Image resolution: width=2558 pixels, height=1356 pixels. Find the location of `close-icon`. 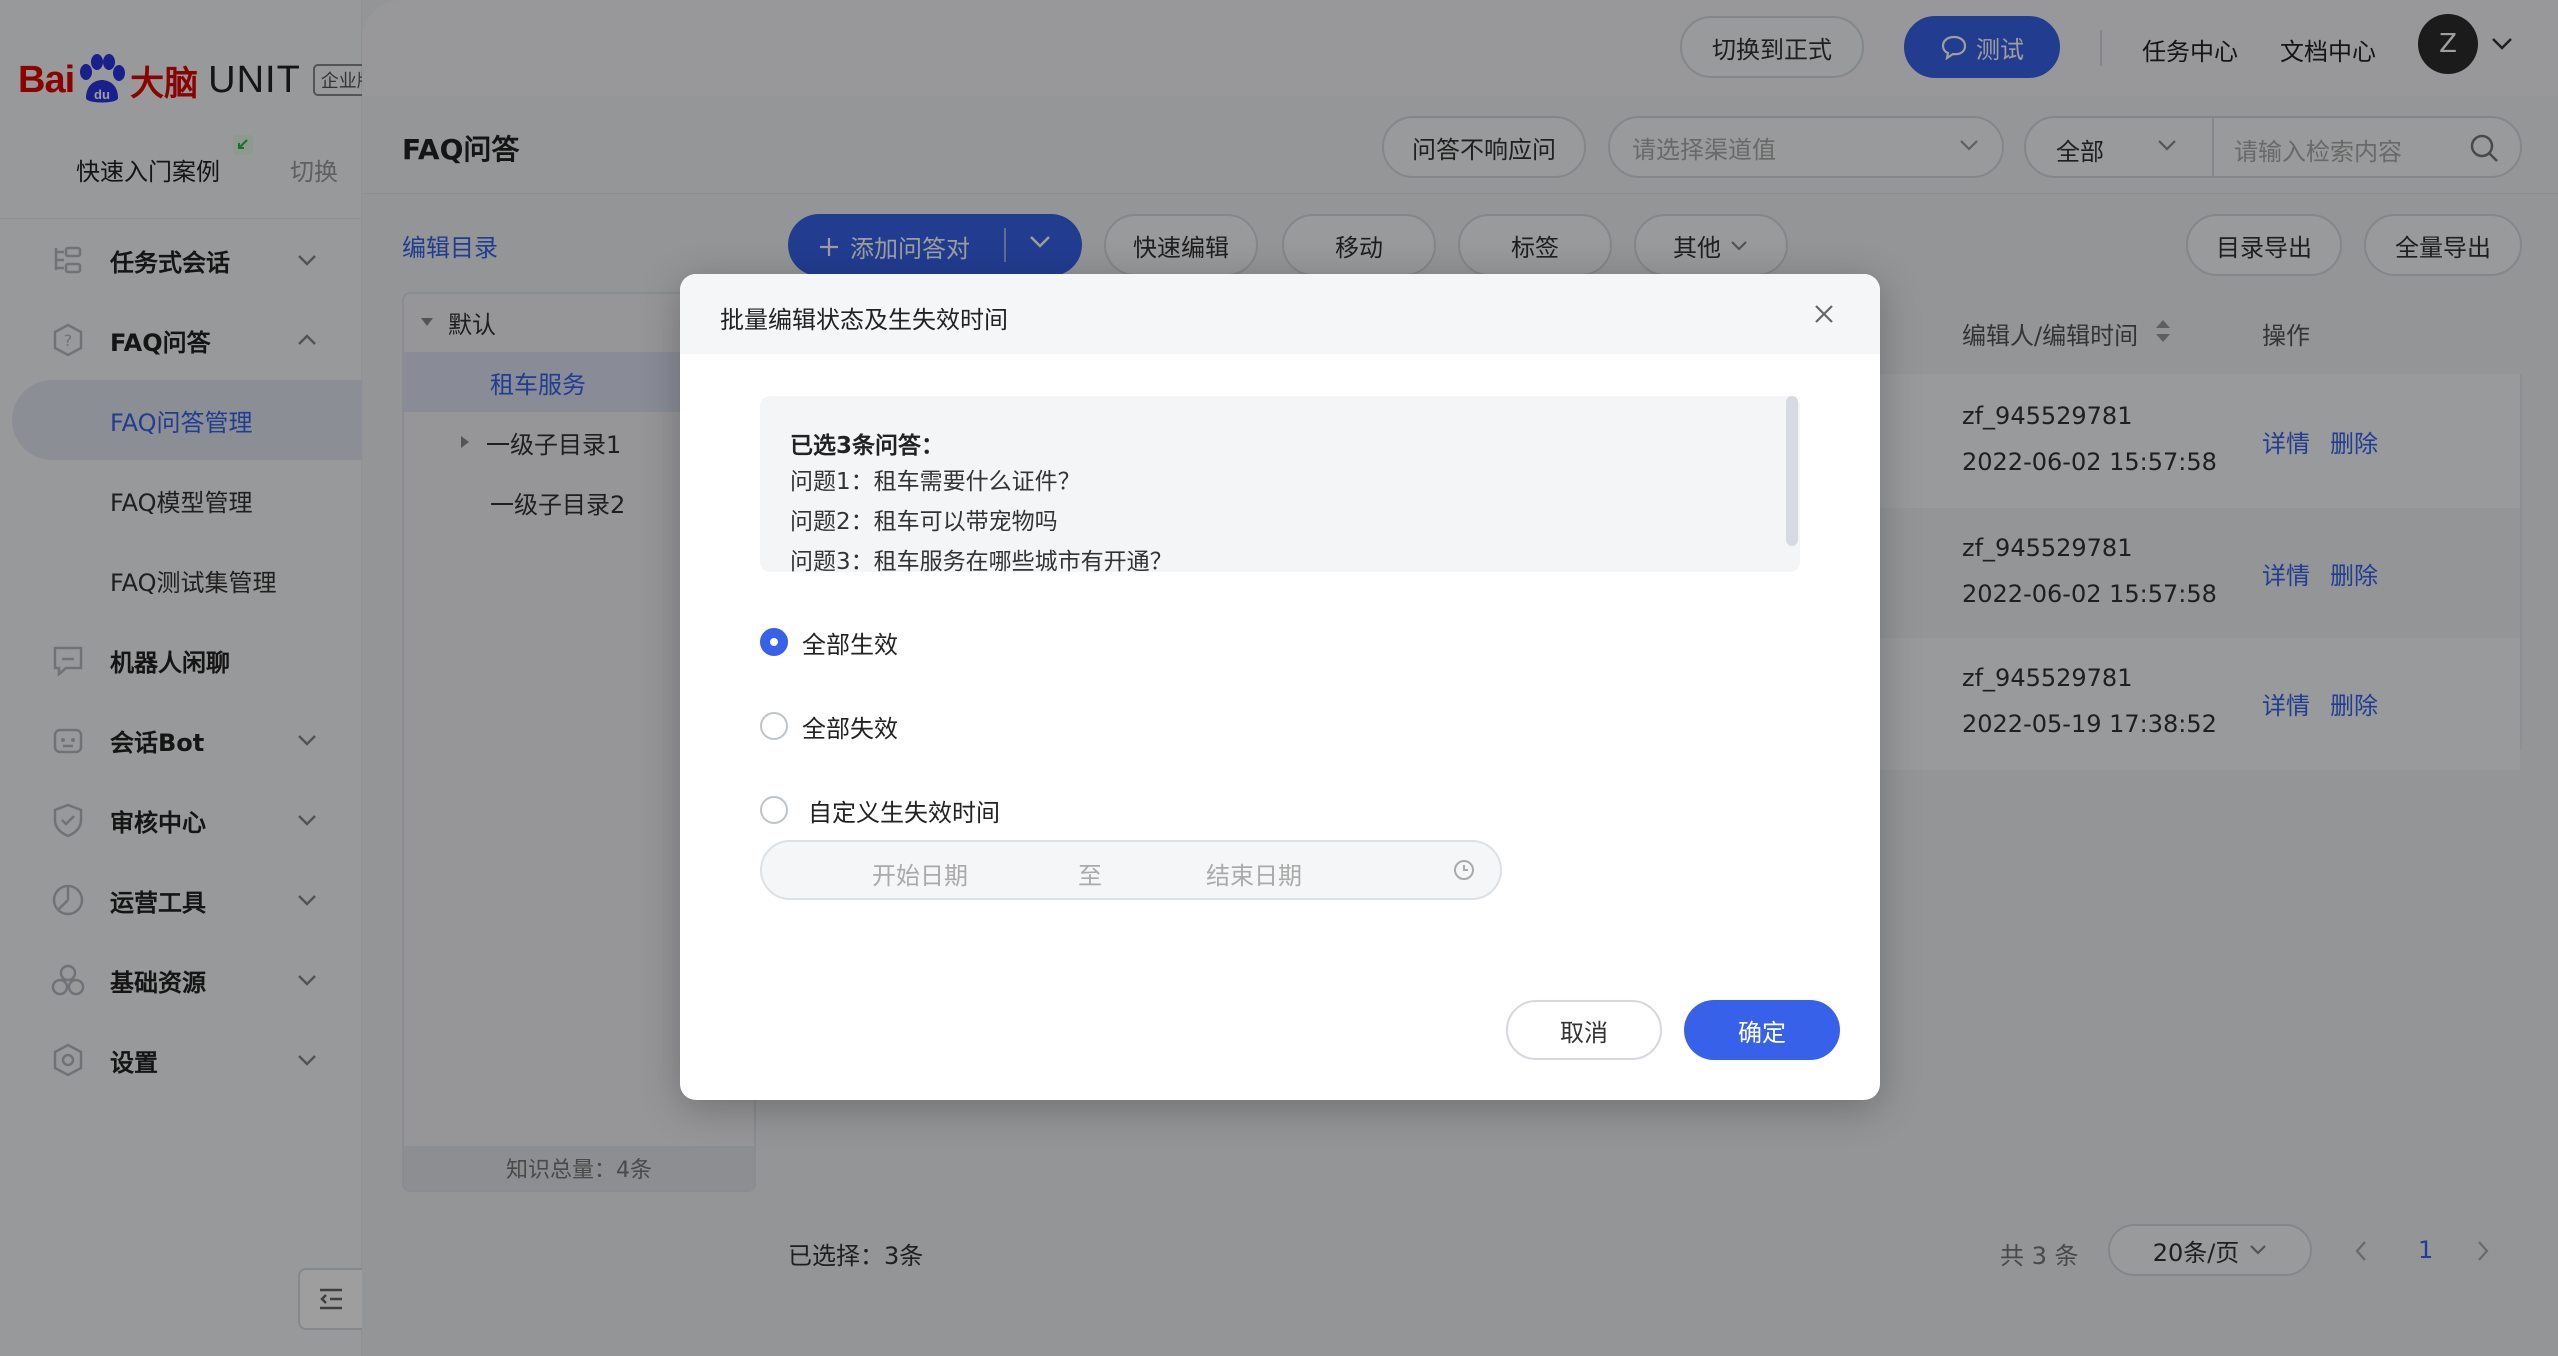

close-icon is located at coordinates (1824, 314).